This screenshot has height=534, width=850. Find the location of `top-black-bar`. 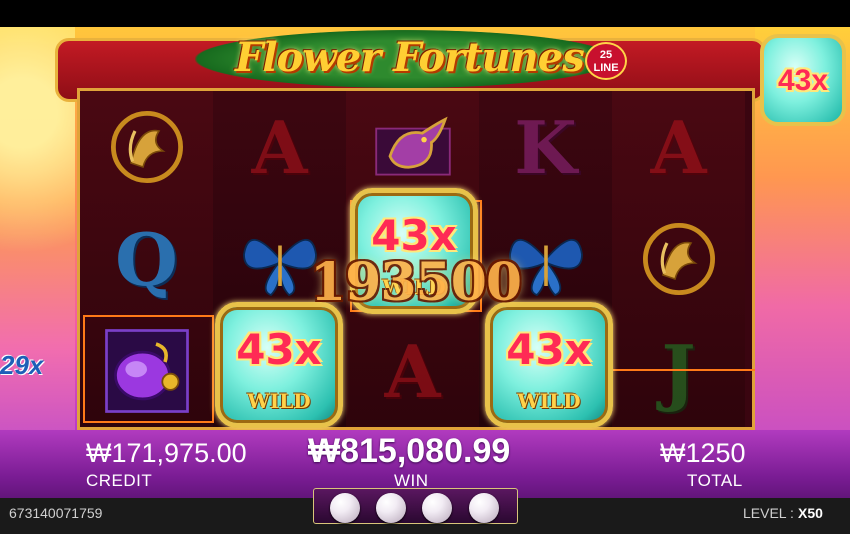

top-black-bar is located at coordinates (425, 13).